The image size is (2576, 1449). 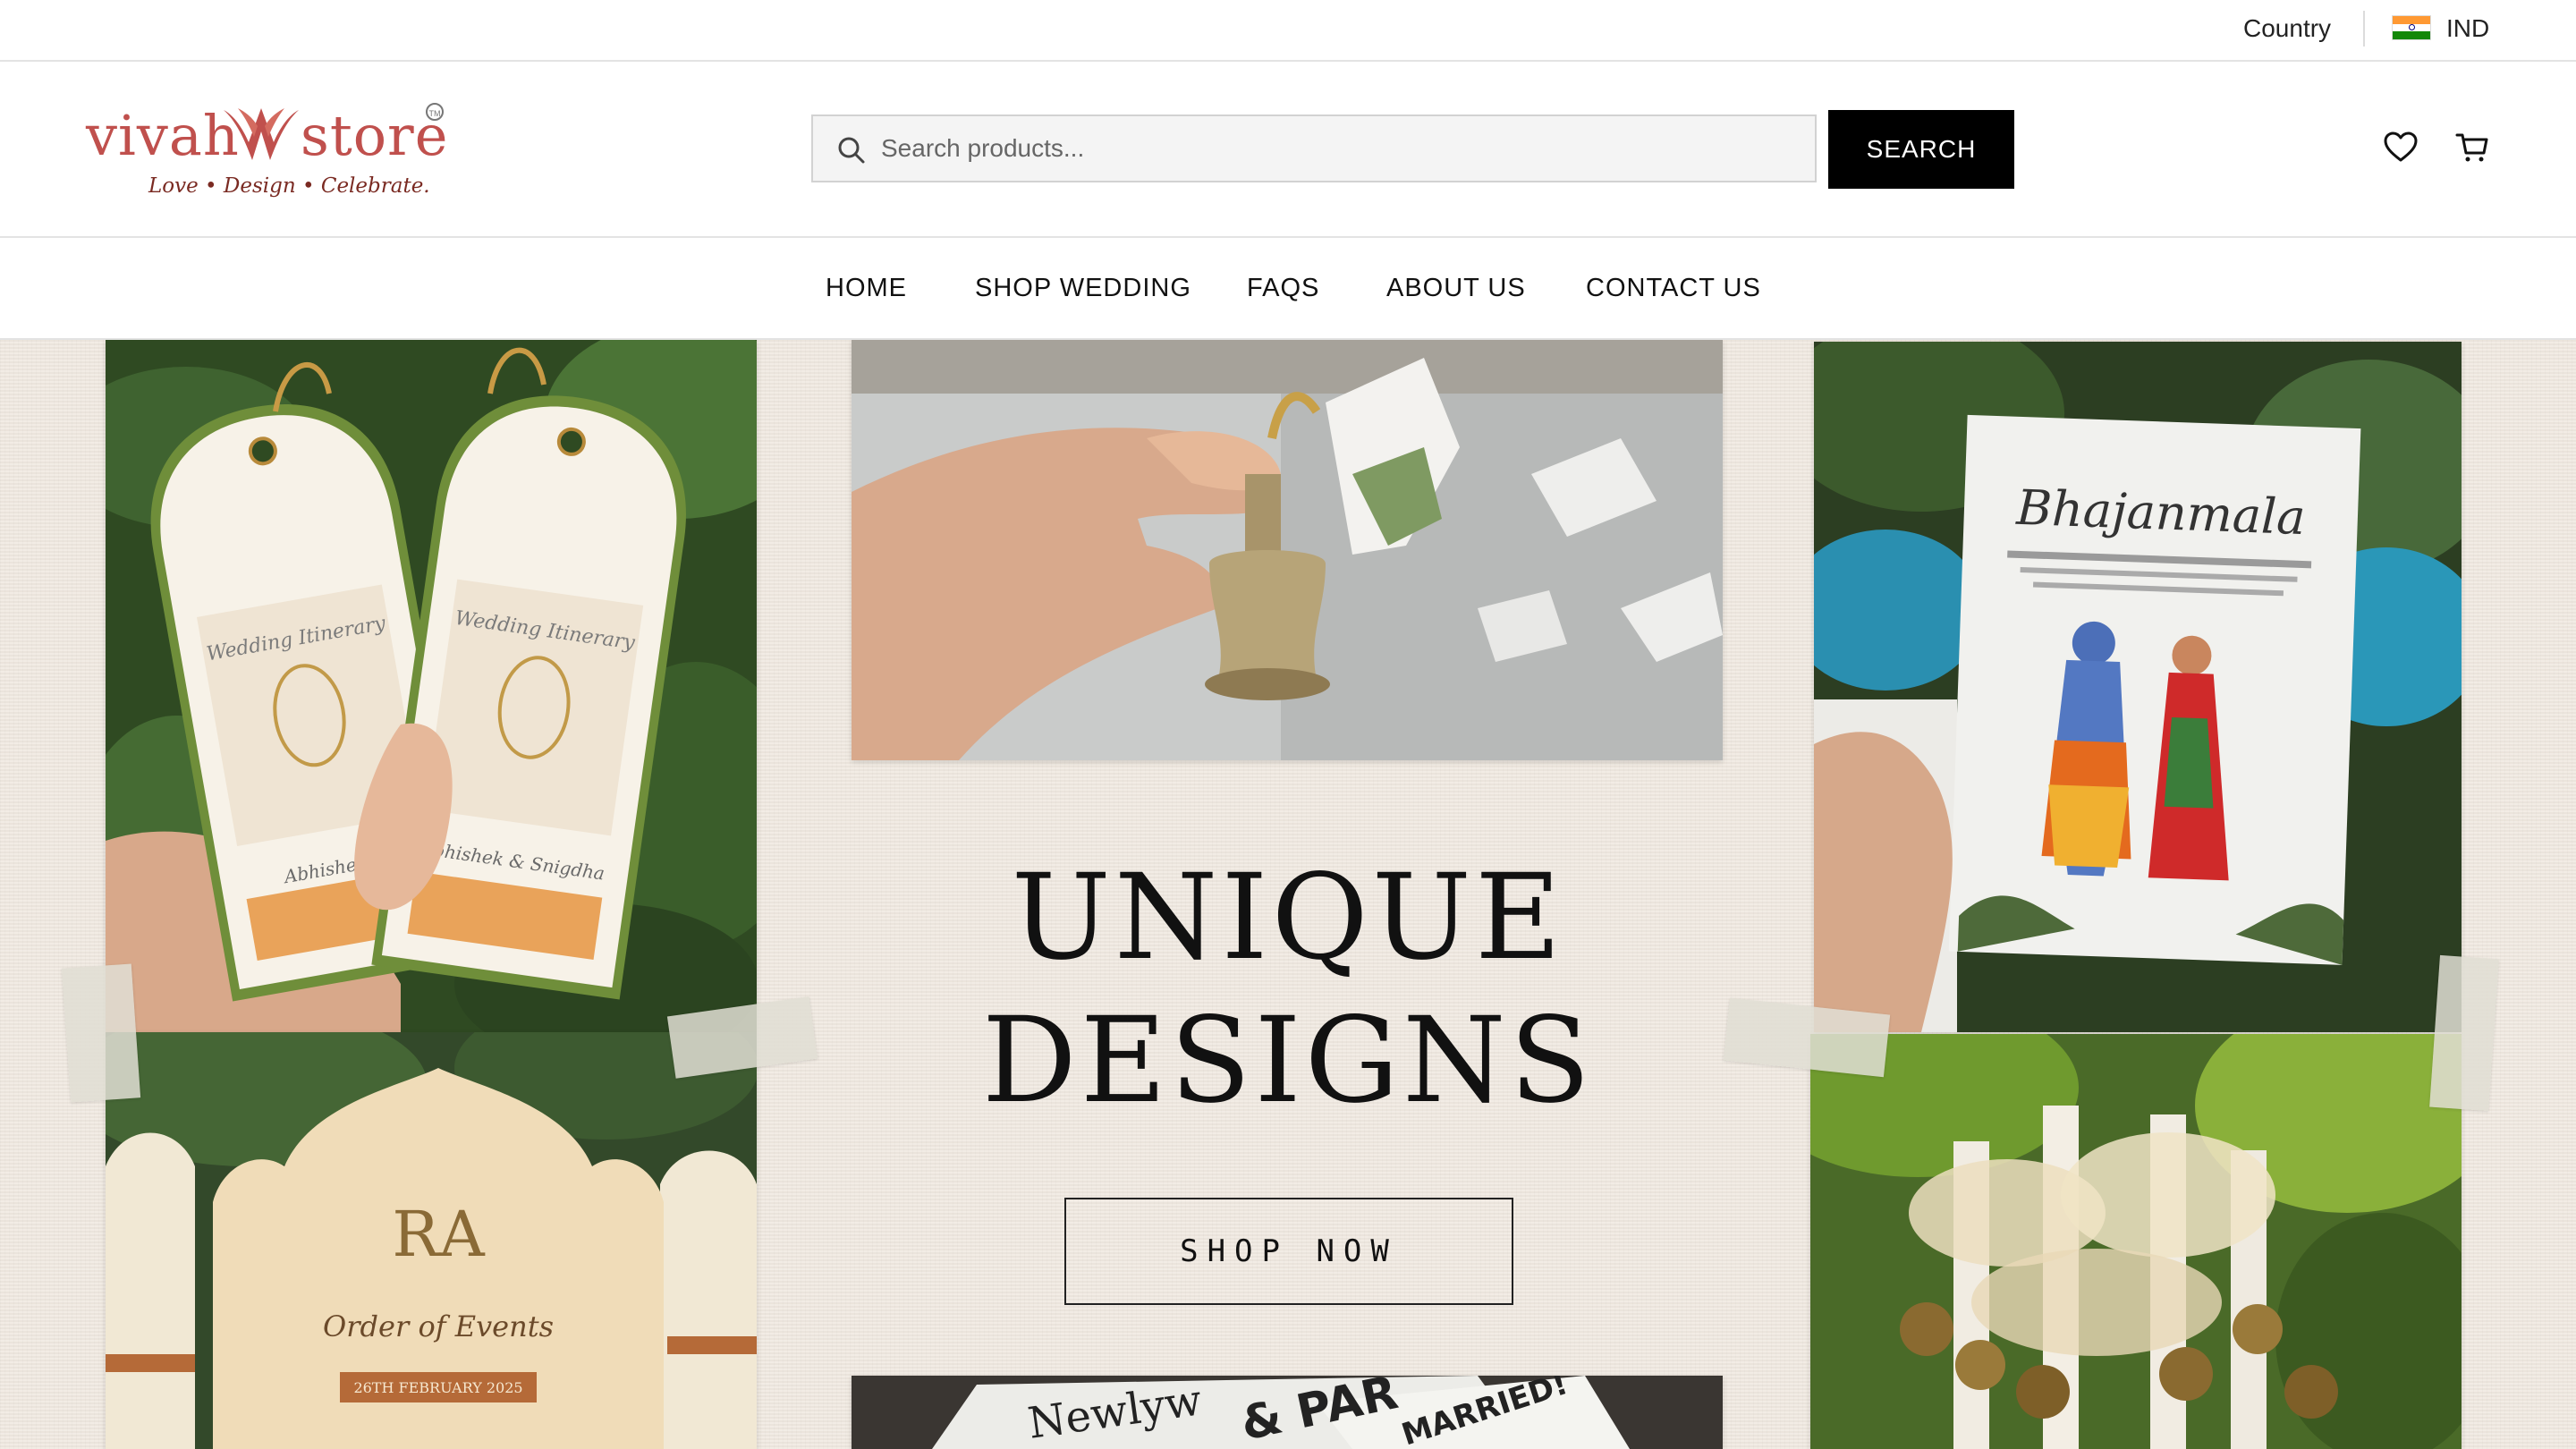 I want to click on shop-now-button: SHOP NOW, so click(x=1288, y=1251).